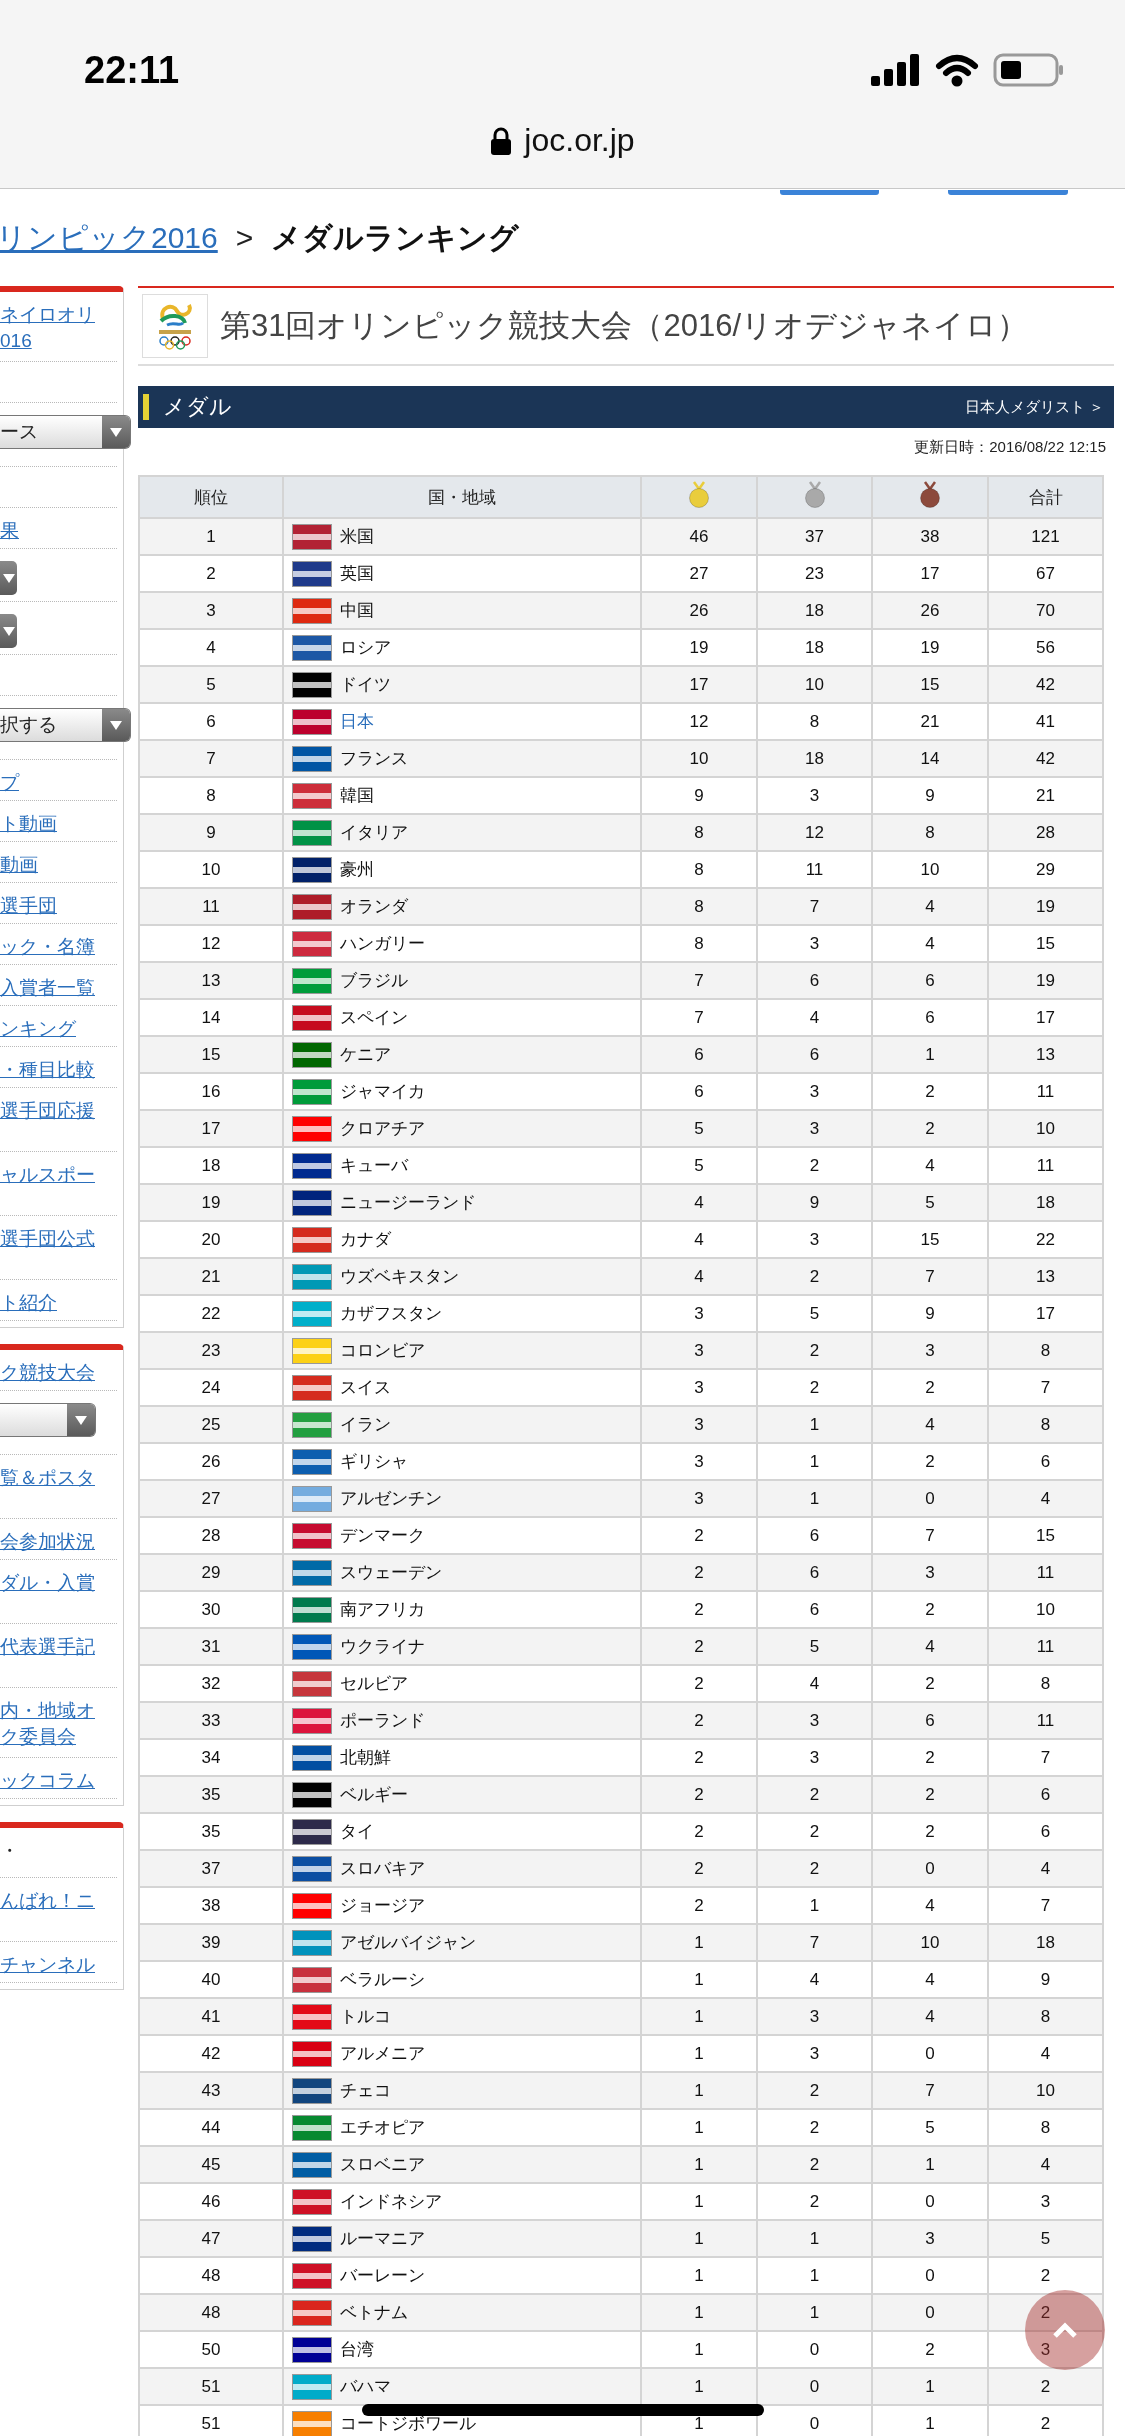 This screenshot has height=2436, width=1125. Describe the element at coordinates (47, 1965) in the screenshot. I see `sidebar-link: チャンネル` at that location.